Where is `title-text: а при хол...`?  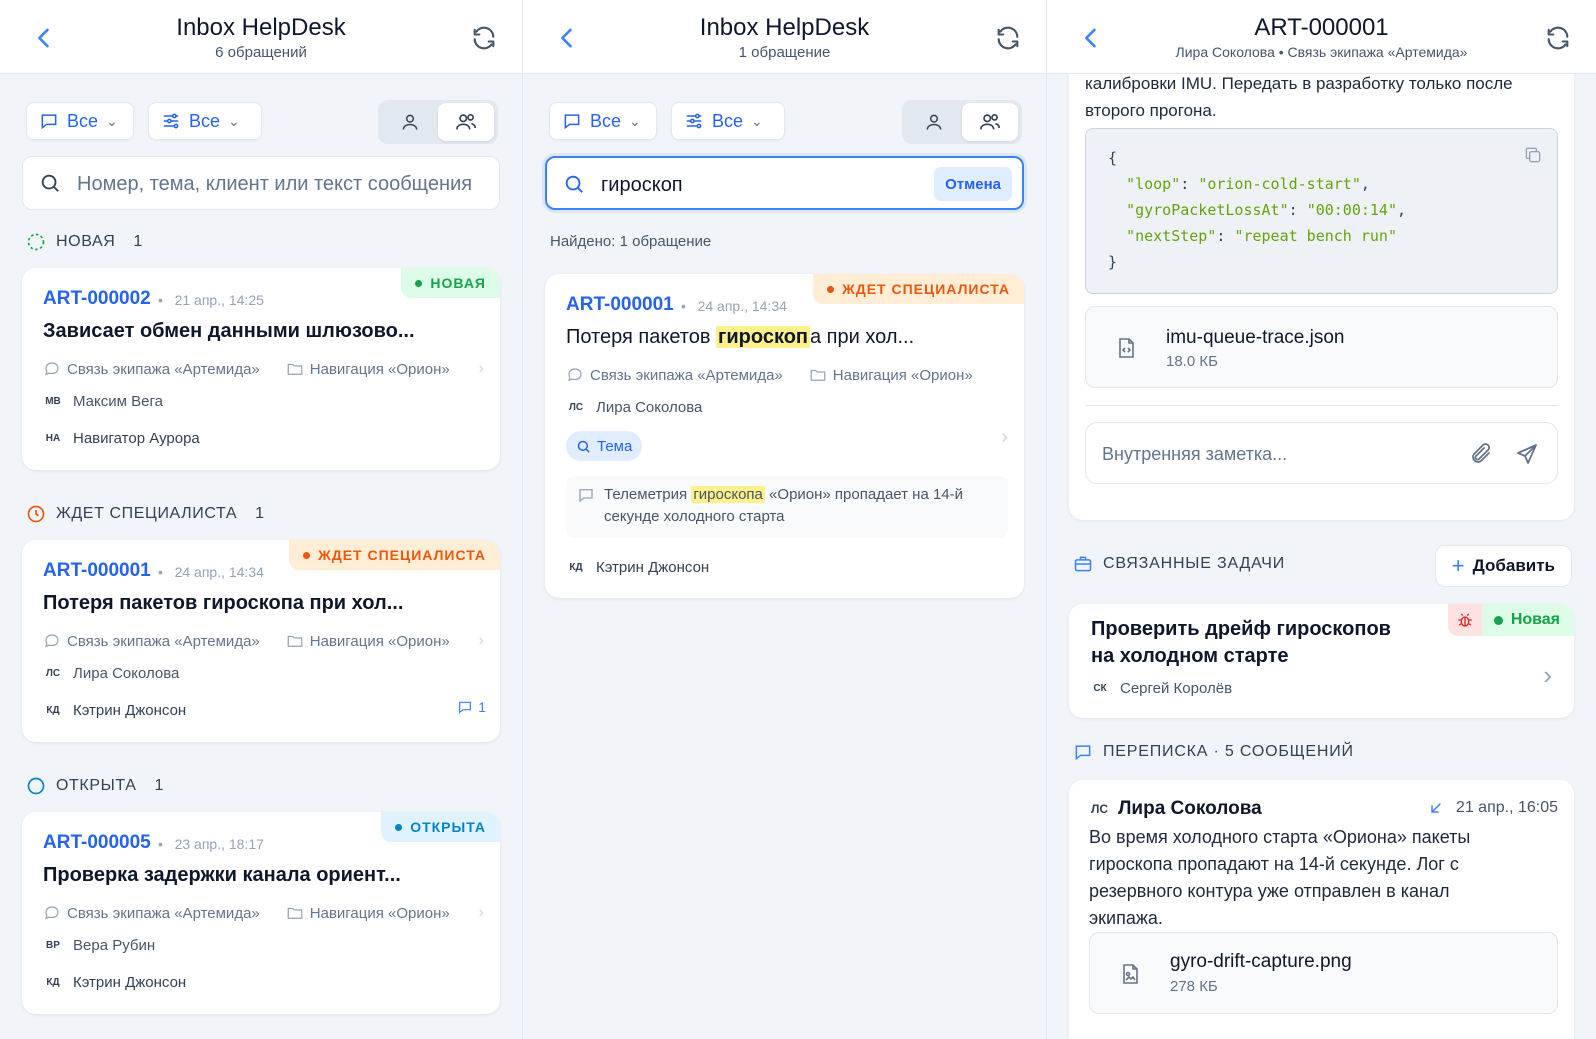
title-text: а при хол... is located at coordinates (862, 337).